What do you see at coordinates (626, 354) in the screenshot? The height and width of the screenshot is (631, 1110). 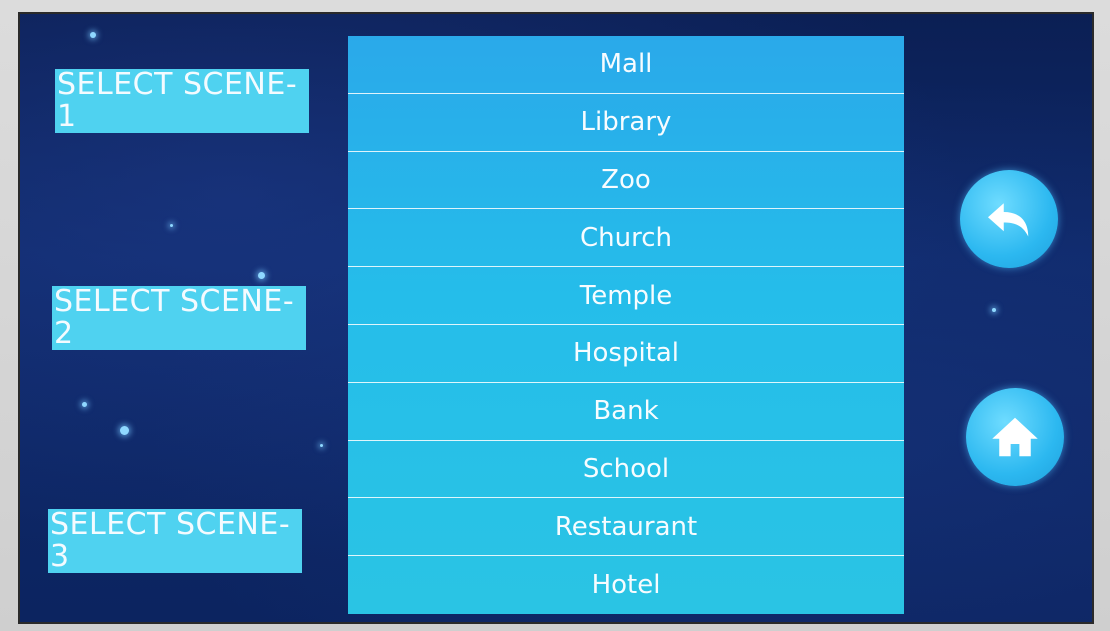 I see `list-item-hospital: Hospital` at bounding box center [626, 354].